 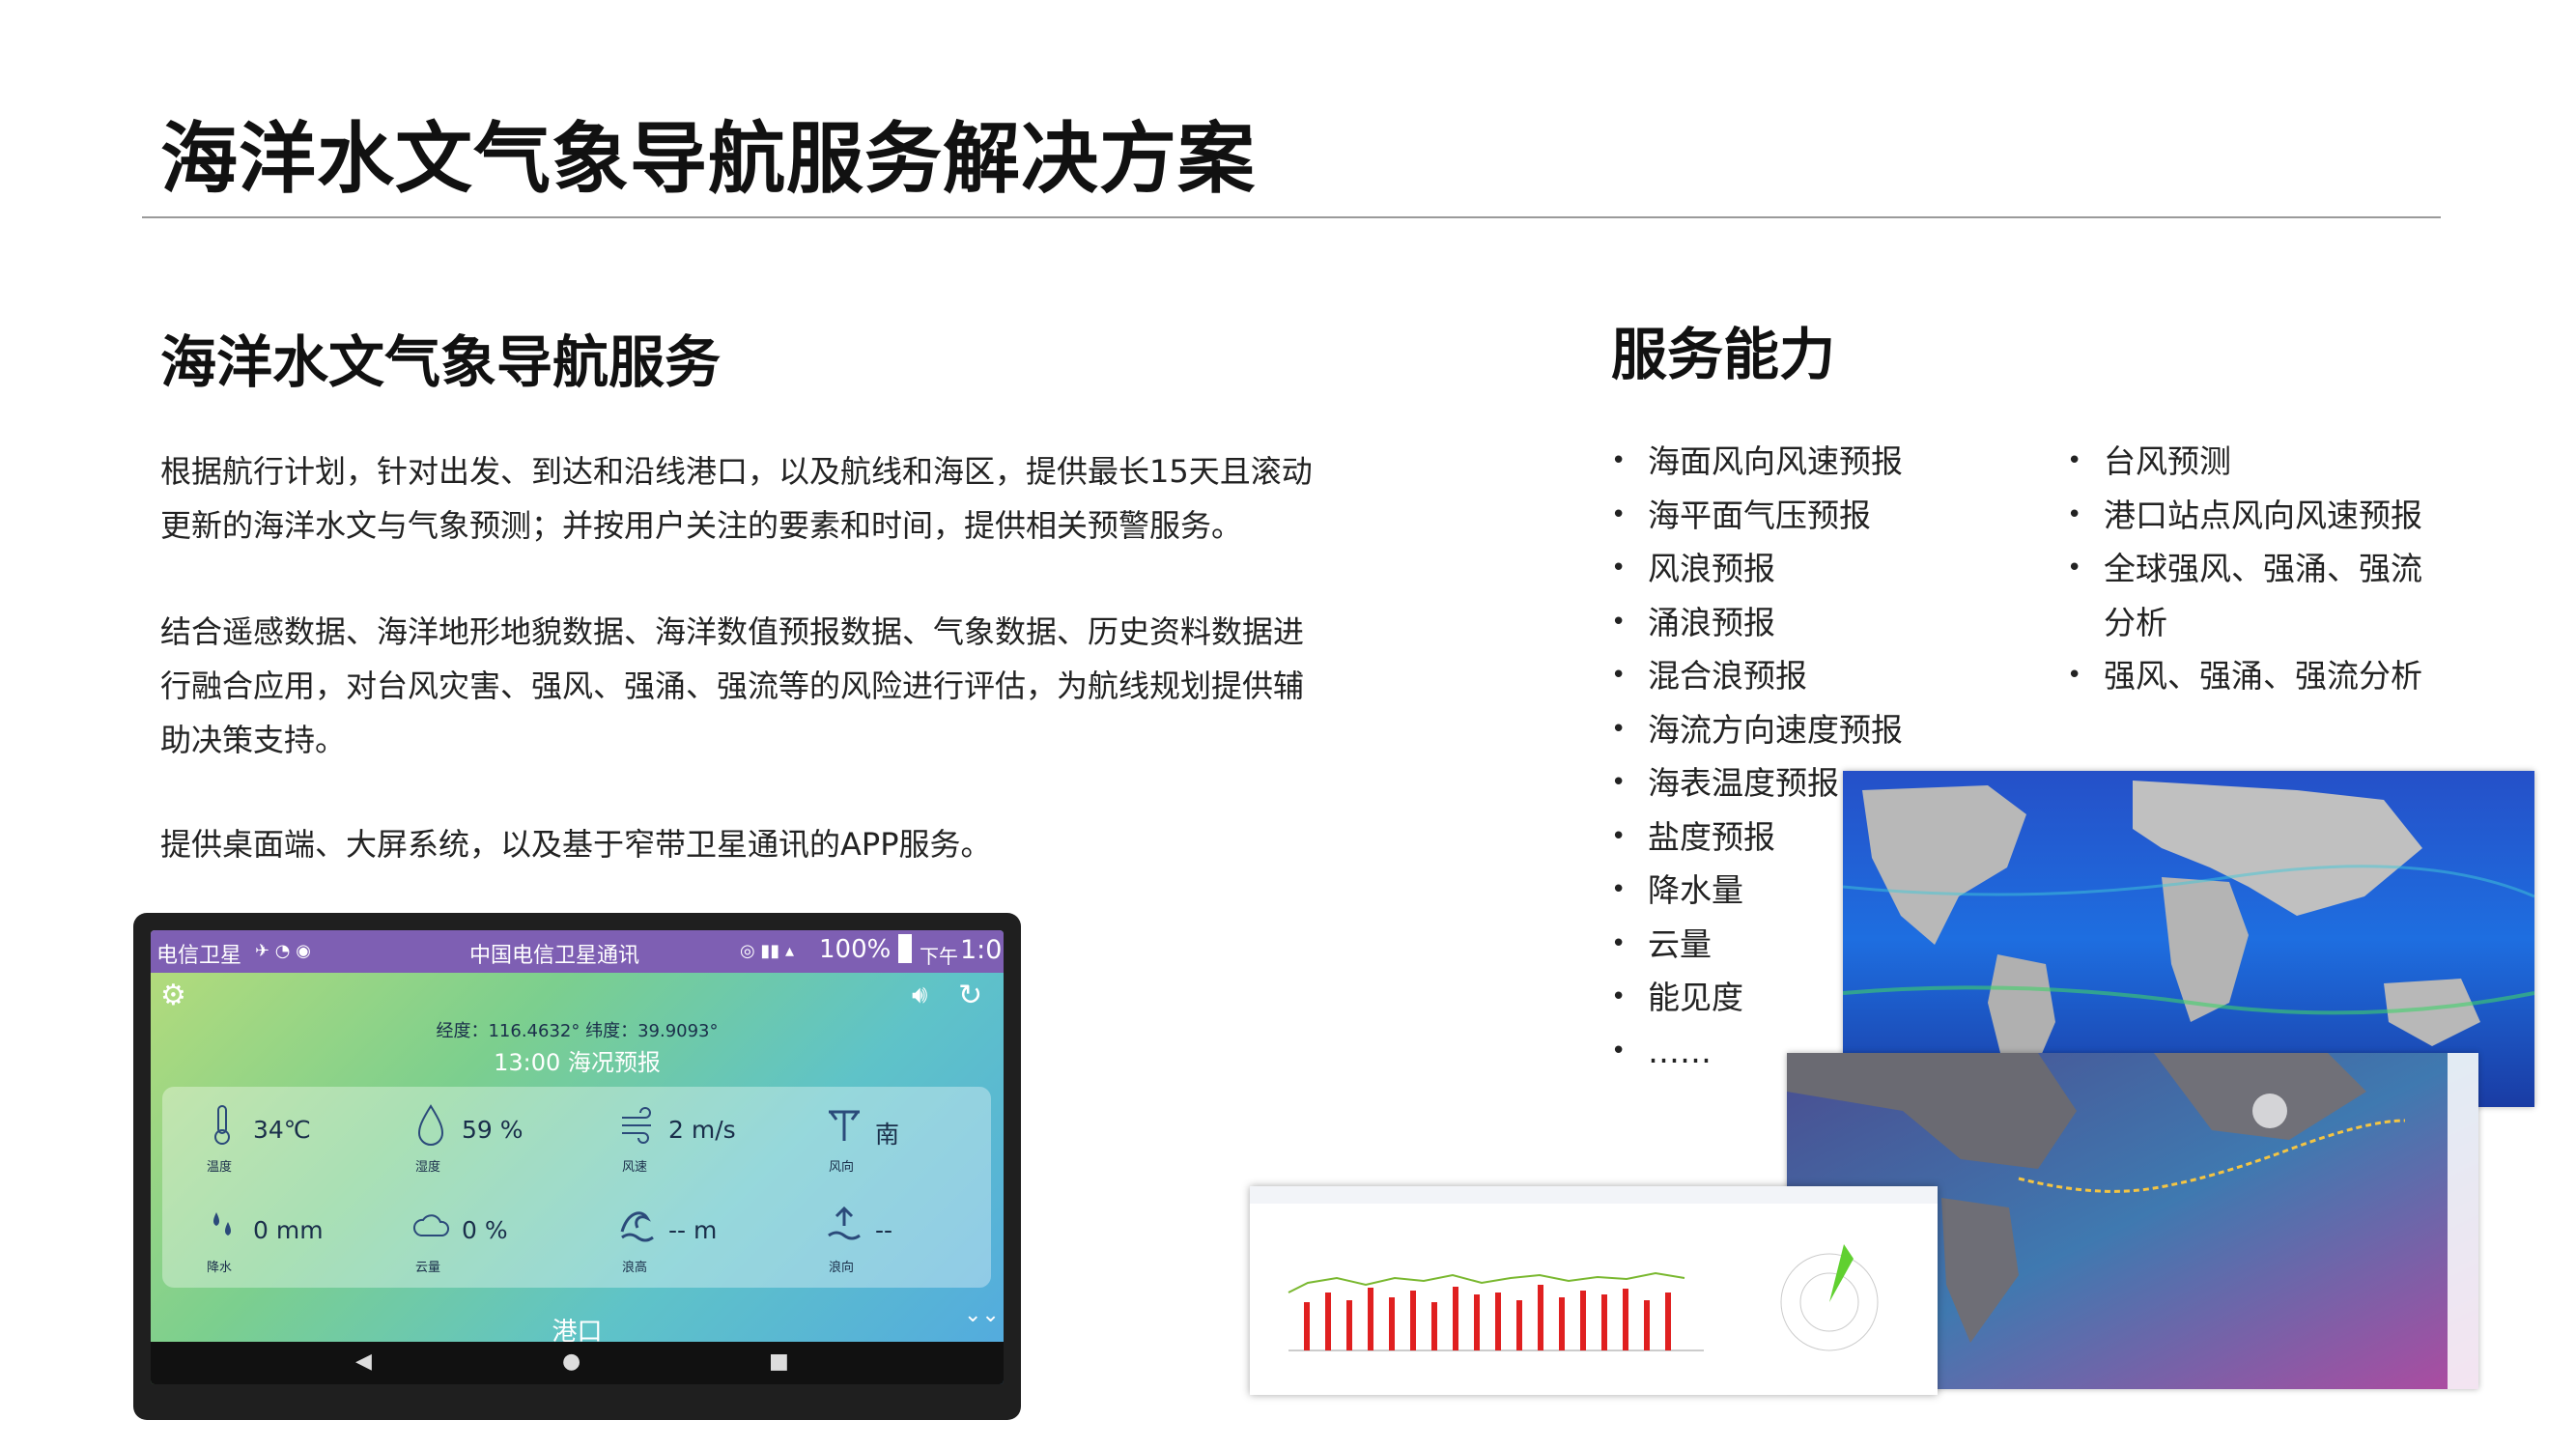 I want to click on status-bar: 电信卫星 ✈ ◔ ◉ 中国电信卫星通讯 ◎ ▮▮ ▴ 100% 下午 1:05, so click(x=577, y=951).